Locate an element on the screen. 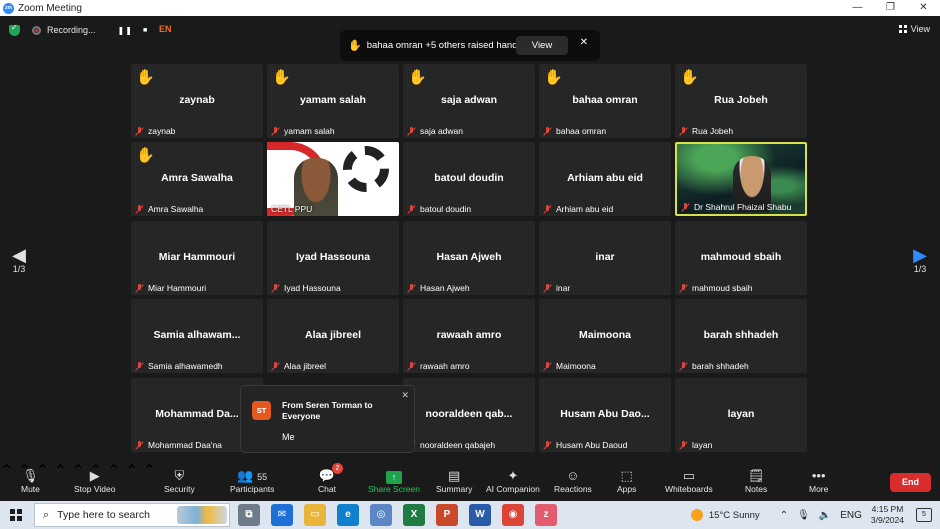 Image resolution: width=940 pixels, height=529 pixels. excel-app-icon: X is located at coordinates (414, 515).